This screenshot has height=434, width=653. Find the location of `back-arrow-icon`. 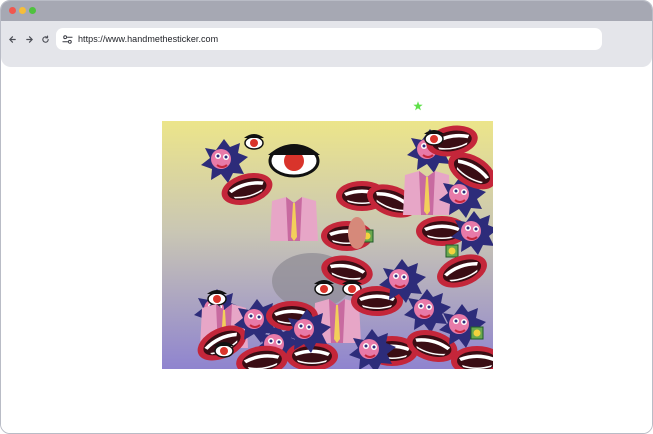

back-arrow-icon is located at coordinates (12, 39).